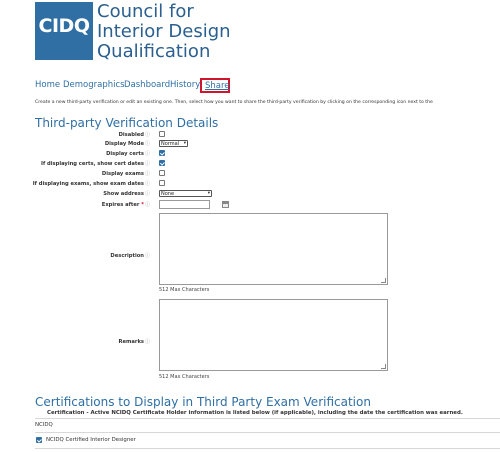 The image size is (500, 452). What do you see at coordinates (95, 164) in the screenshot?
I see `show-cert-dates-label: If displaying certs, show cert datesⓘ` at bounding box center [95, 164].